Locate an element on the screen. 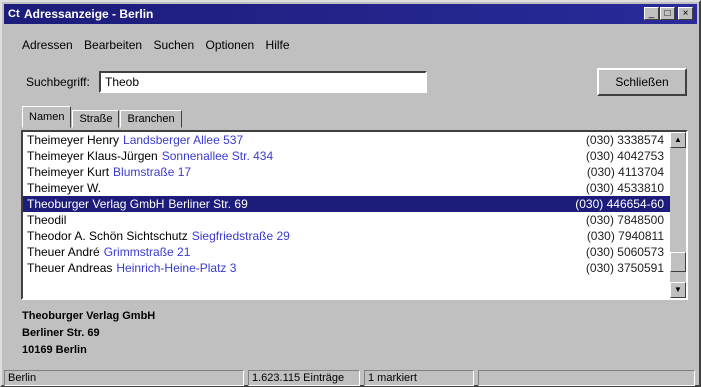 This screenshot has width=701, height=387. menu-suchen: Suchen is located at coordinates (173, 45).